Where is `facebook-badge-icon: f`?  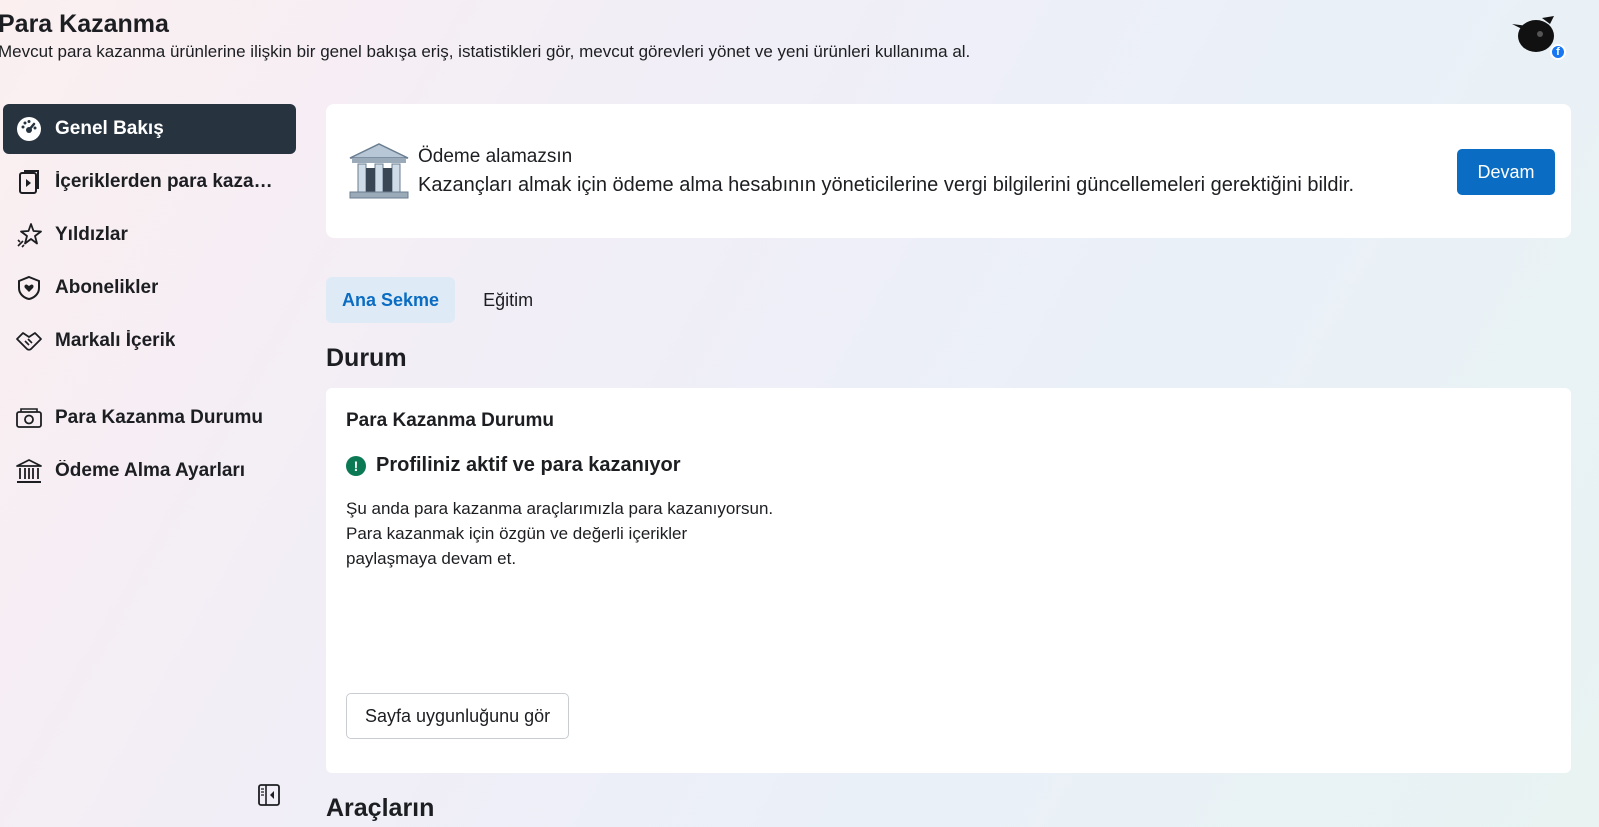 facebook-badge-icon: f is located at coordinates (1558, 52).